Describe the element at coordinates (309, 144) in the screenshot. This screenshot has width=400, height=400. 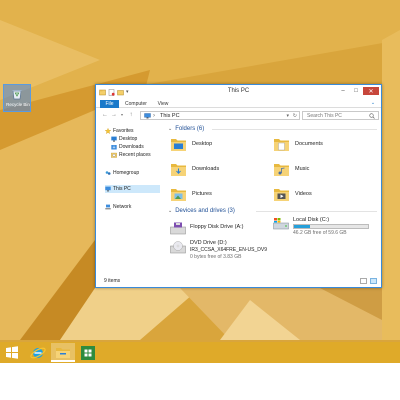
I see `folder-name: Documents` at that location.